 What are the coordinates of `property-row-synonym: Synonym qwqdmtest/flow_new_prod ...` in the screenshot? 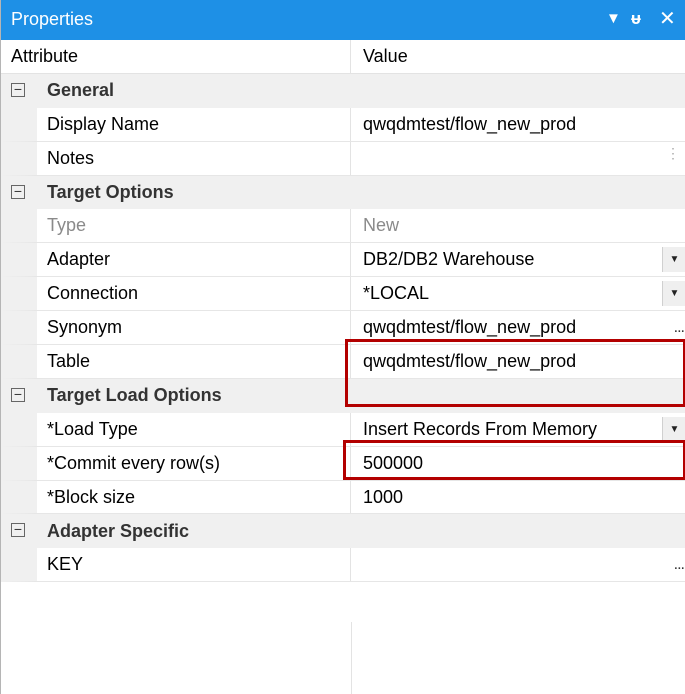 It's located at (343, 328).